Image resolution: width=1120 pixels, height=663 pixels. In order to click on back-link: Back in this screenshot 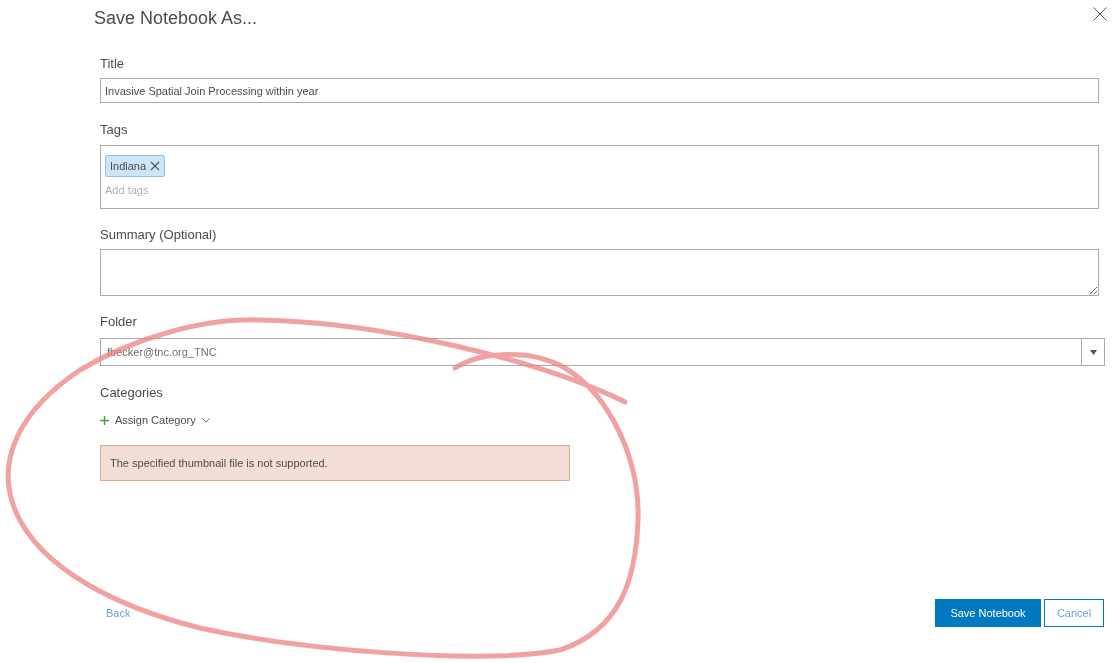, I will do `click(118, 613)`.